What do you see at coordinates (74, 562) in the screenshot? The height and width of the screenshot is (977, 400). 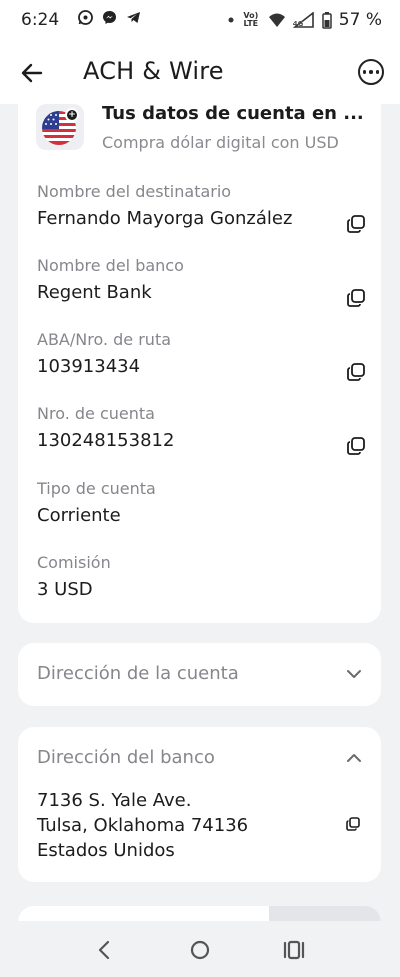 I see `field-label: Comisión` at bounding box center [74, 562].